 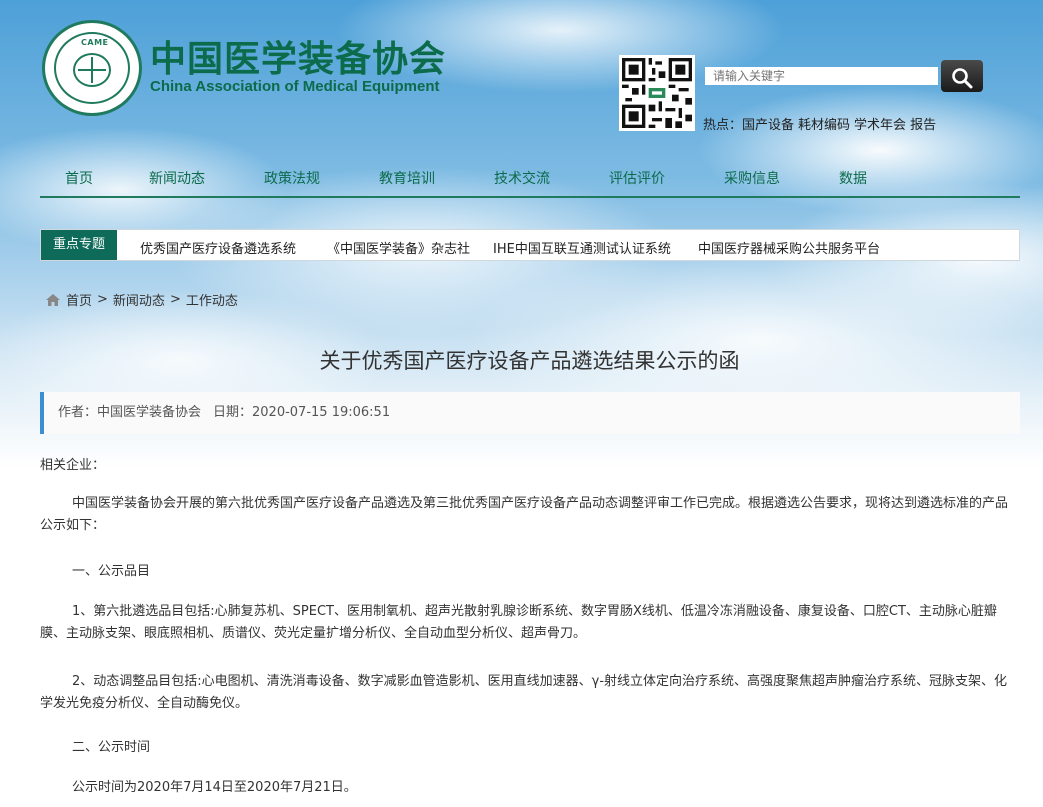 What do you see at coordinates (530, 413) in the screenshot?
I see `article-meta: 作者：中国医学装备协会 日期：2020-07-15 19:06:51` at bounding box center [530, 413].